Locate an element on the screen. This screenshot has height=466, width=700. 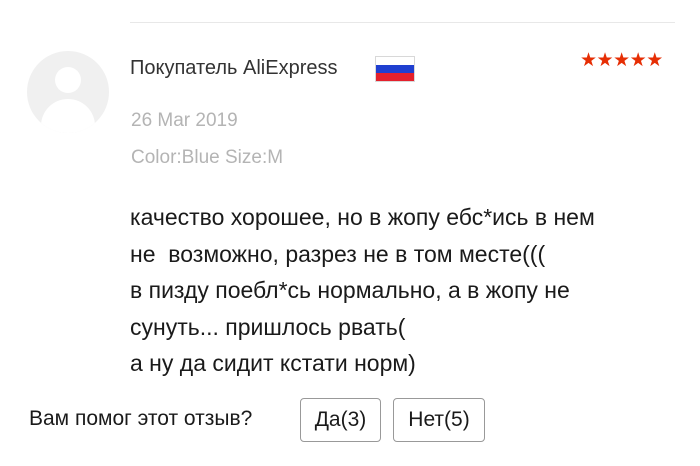
flag-stripe-red is located at coordinates (395, 76).